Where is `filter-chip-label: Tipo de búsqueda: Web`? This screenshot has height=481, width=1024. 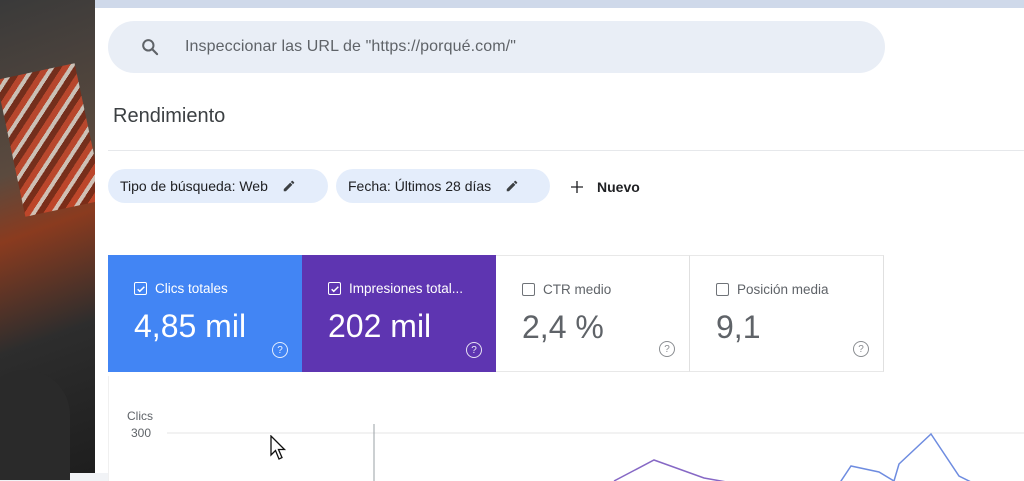 filter-chip-label: Tipo de búsqueda: Web is located at coordinates (194, 186).